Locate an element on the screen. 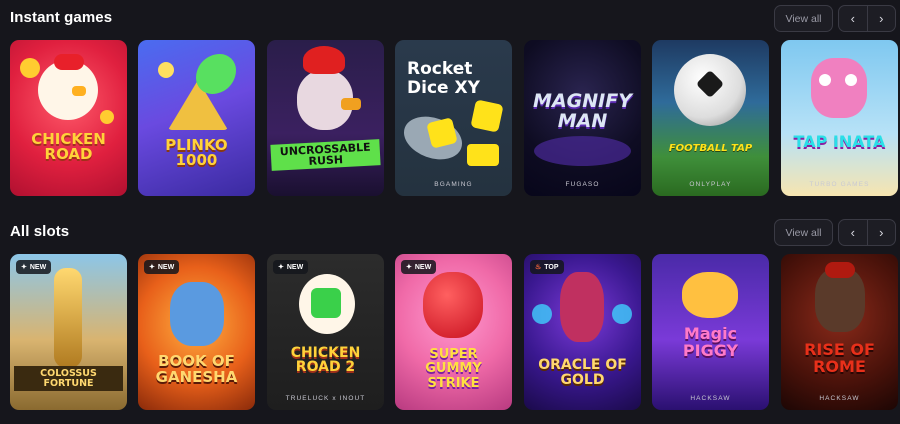 This screenshot has width=900, height=424. badge-top: ♨ TOP is located at coordinates (547, 267).